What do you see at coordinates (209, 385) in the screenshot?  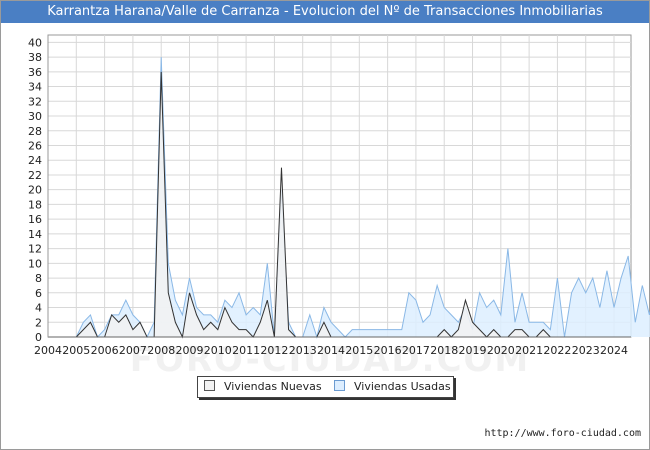 I see `legend-swatch-nuevas` at bounding box center [209, 385].